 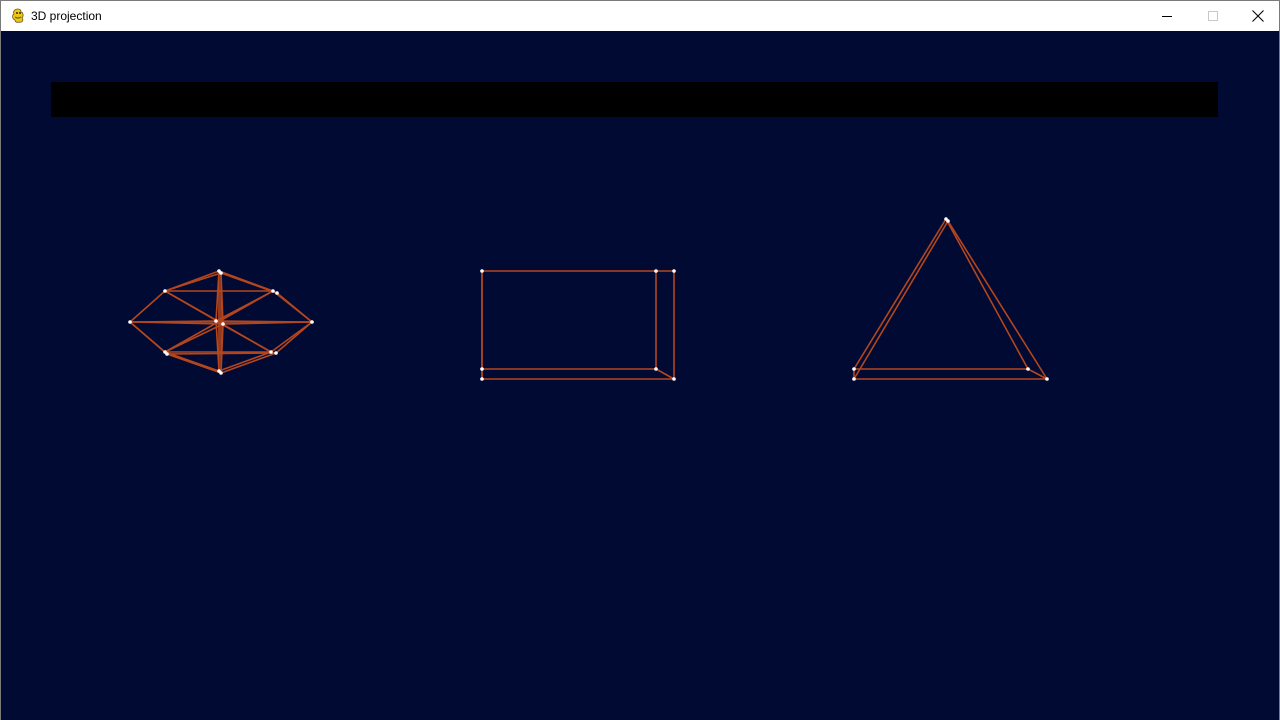 What do you see at coordinates (640, 16) in the screenshot?
I see `title-bar: 3D projection` at bounding box center [640, 16].